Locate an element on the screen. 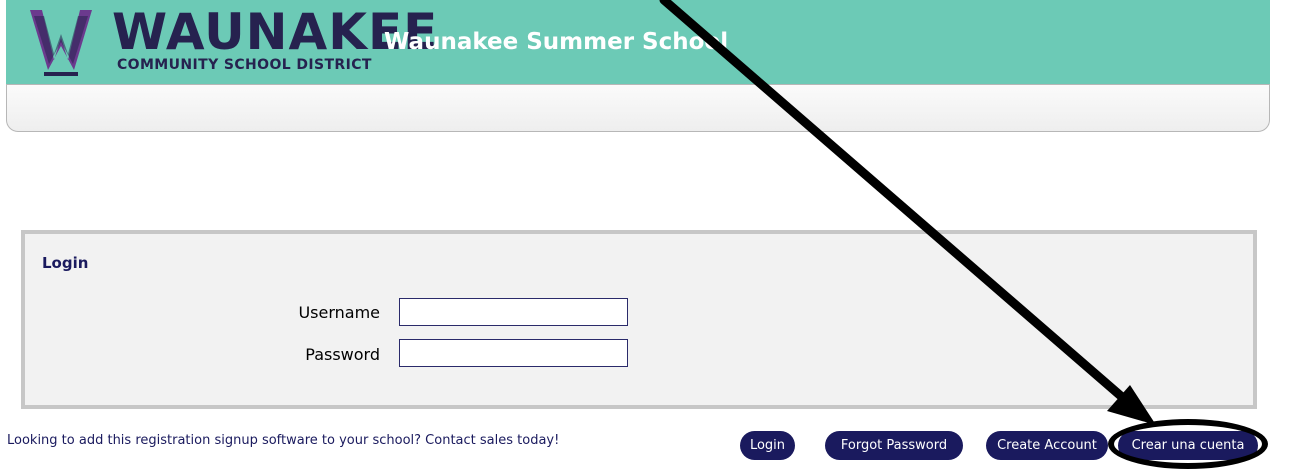 Image resolution: width=1294 pixels, height=471 pixels. login-panel-title: Login is located at coordinates (65, 263).